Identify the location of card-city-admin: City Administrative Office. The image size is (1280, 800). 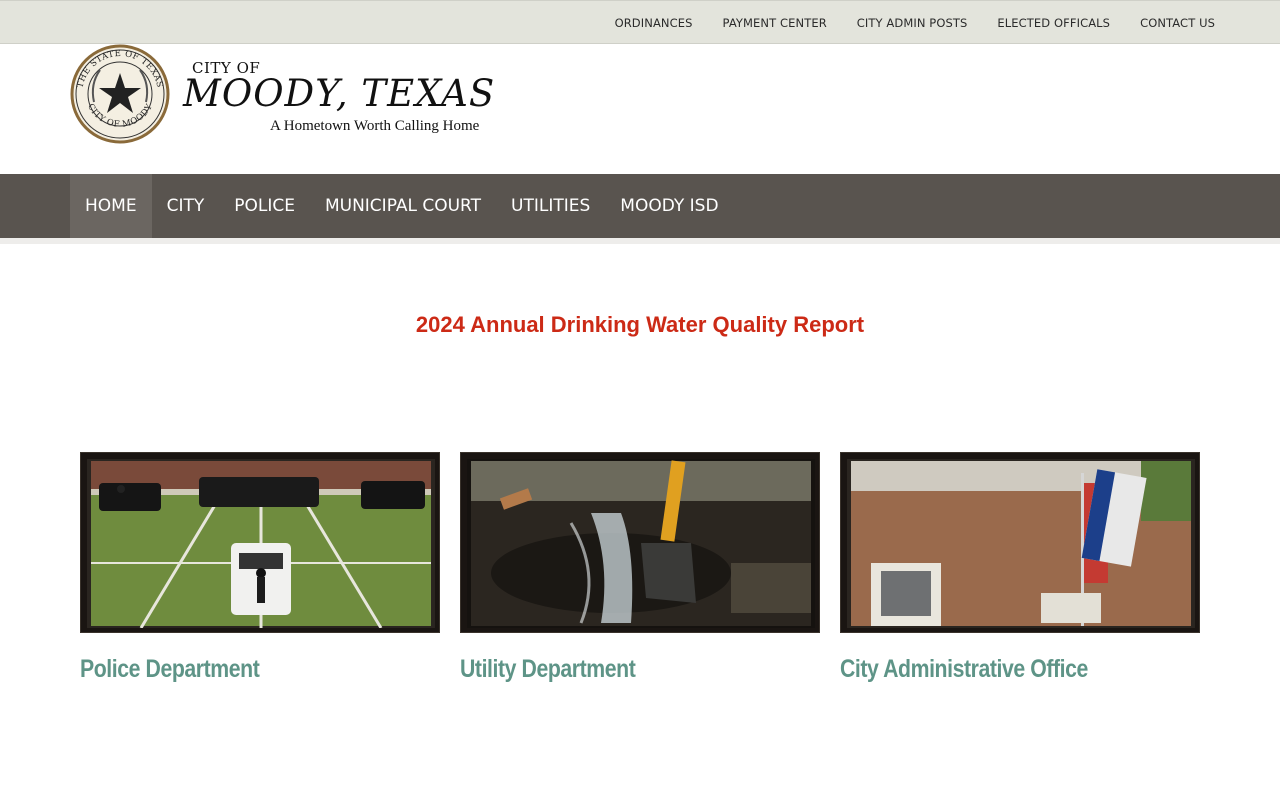
(1020, 568).